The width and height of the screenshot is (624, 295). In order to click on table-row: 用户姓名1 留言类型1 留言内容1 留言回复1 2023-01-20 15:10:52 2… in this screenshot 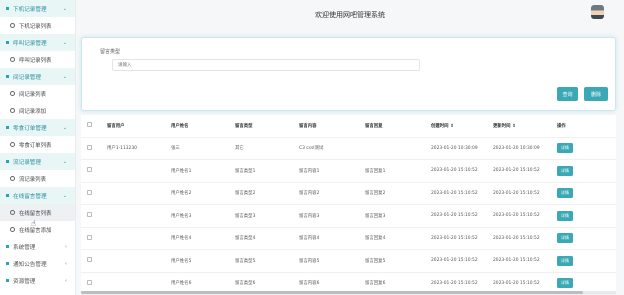, I will do `click(348, 171)`.